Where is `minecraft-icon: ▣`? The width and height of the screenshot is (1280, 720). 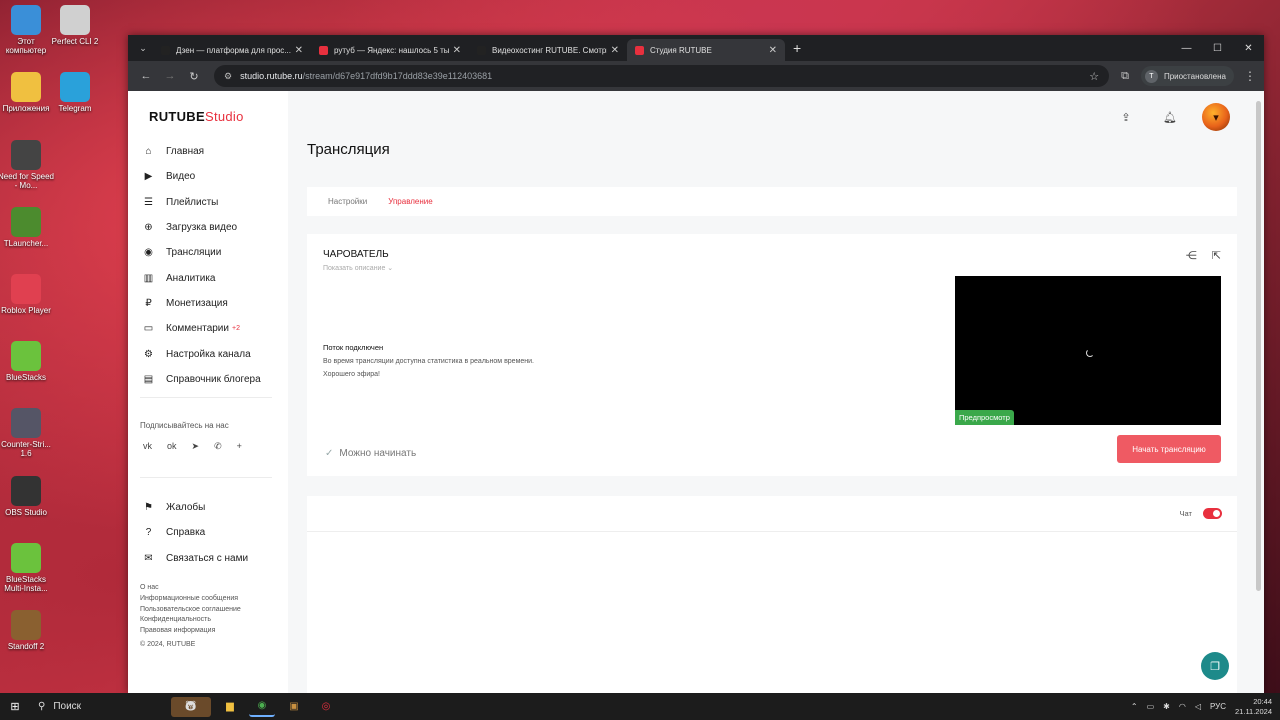 minecraft-icon: ▣ is located at coordinates (294, 707).